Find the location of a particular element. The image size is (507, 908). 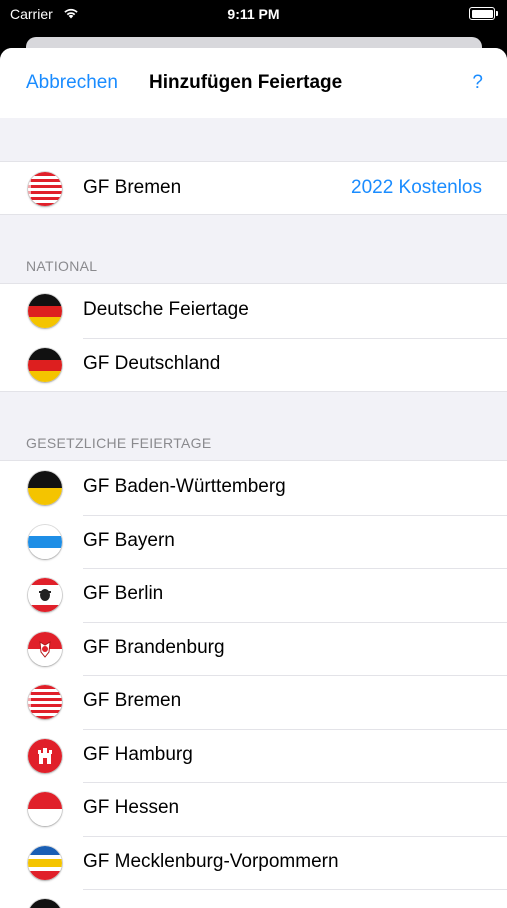

page-title: Hinzufügen Feiertage is located at coordinates (246, 82).